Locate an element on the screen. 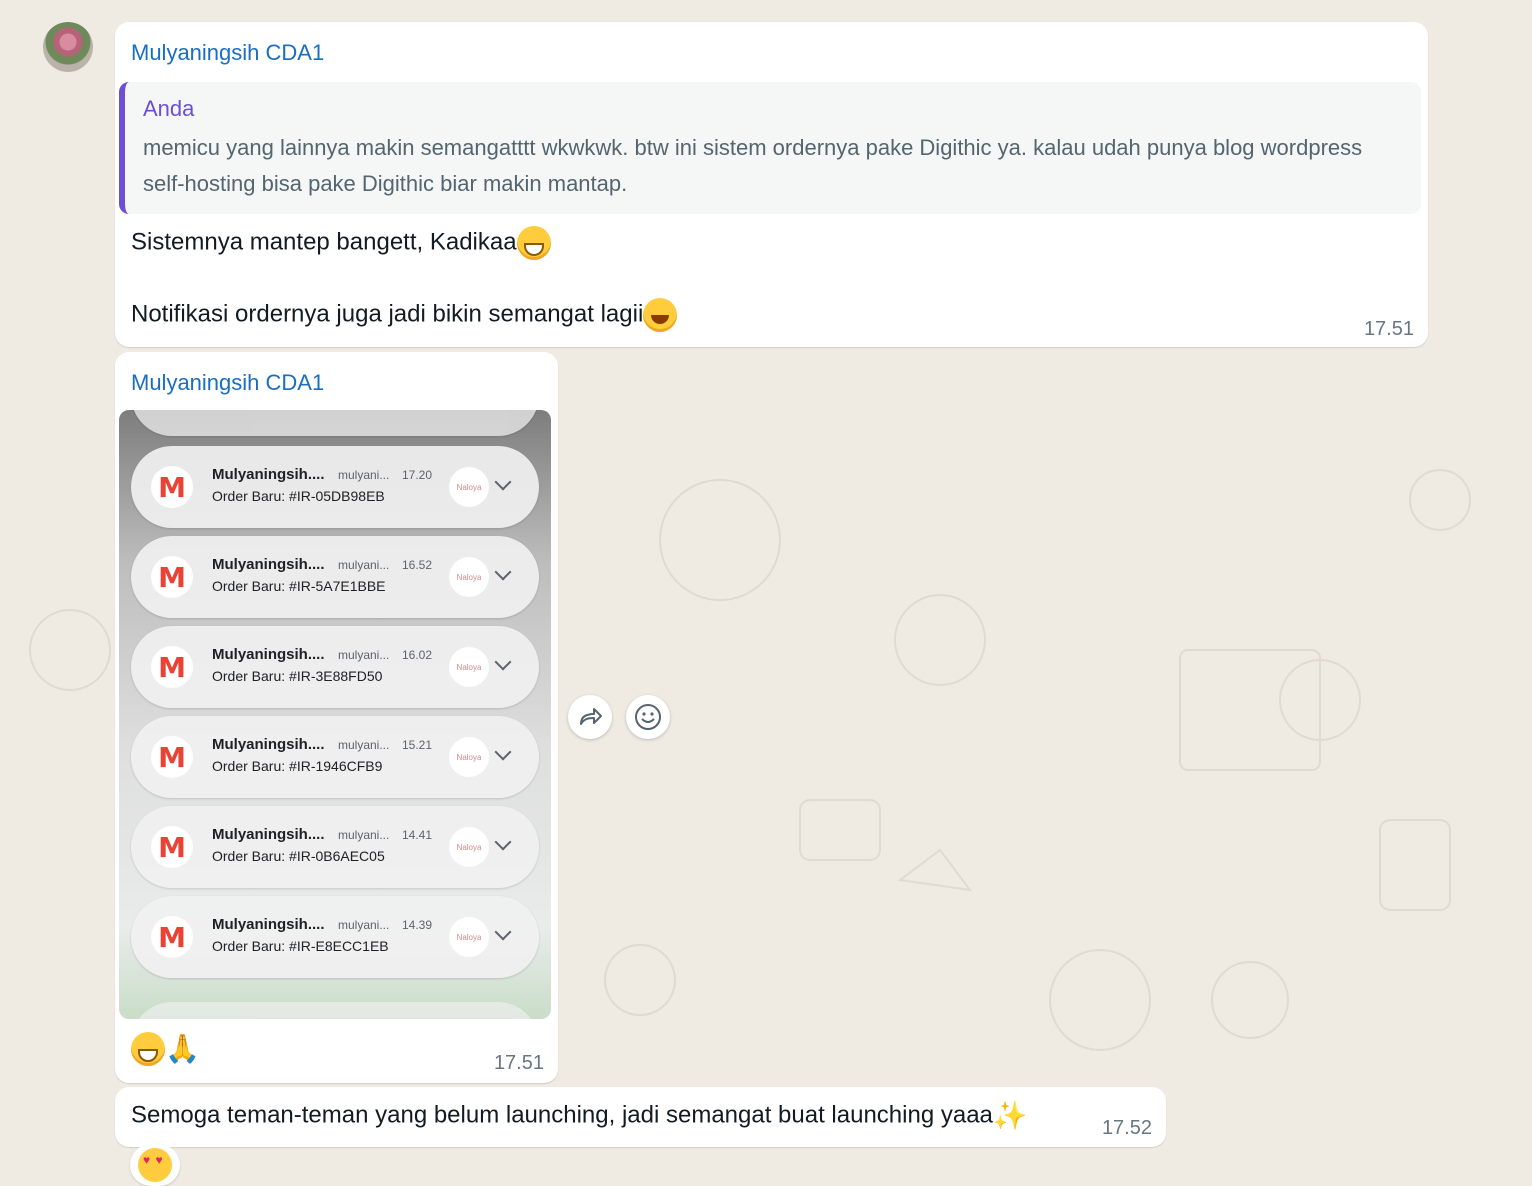 The width and height of the screenshot is (1532, 1186). notification-body: Order Baru: #IR-3E88FD50 is located at coordinates (297, 676).